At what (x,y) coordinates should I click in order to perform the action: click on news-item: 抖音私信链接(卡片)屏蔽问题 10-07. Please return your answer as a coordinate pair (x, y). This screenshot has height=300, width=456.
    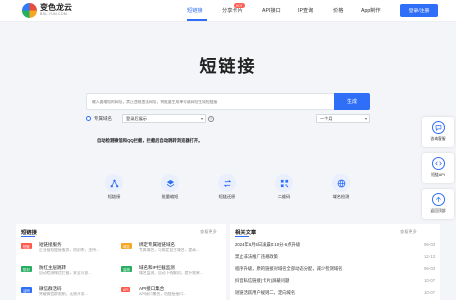
    Looking at the image, I should click on (335, 284).